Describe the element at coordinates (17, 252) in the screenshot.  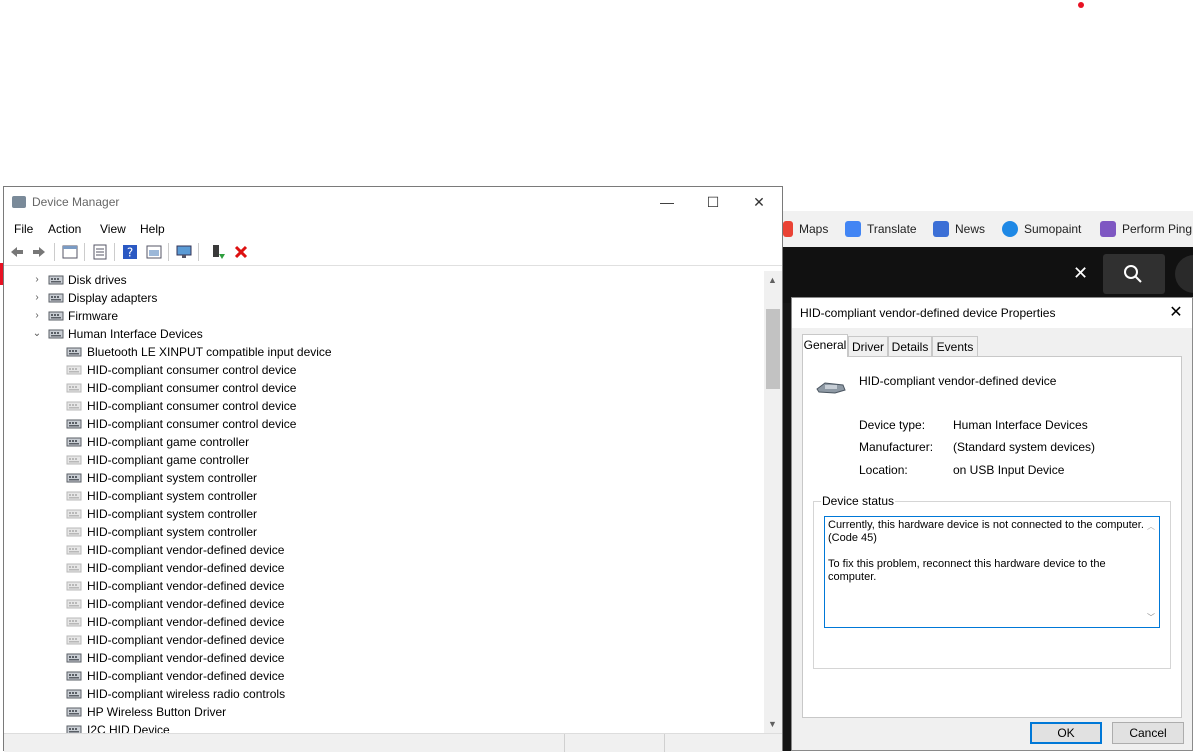
I see `back-arrow-icon` at that location.